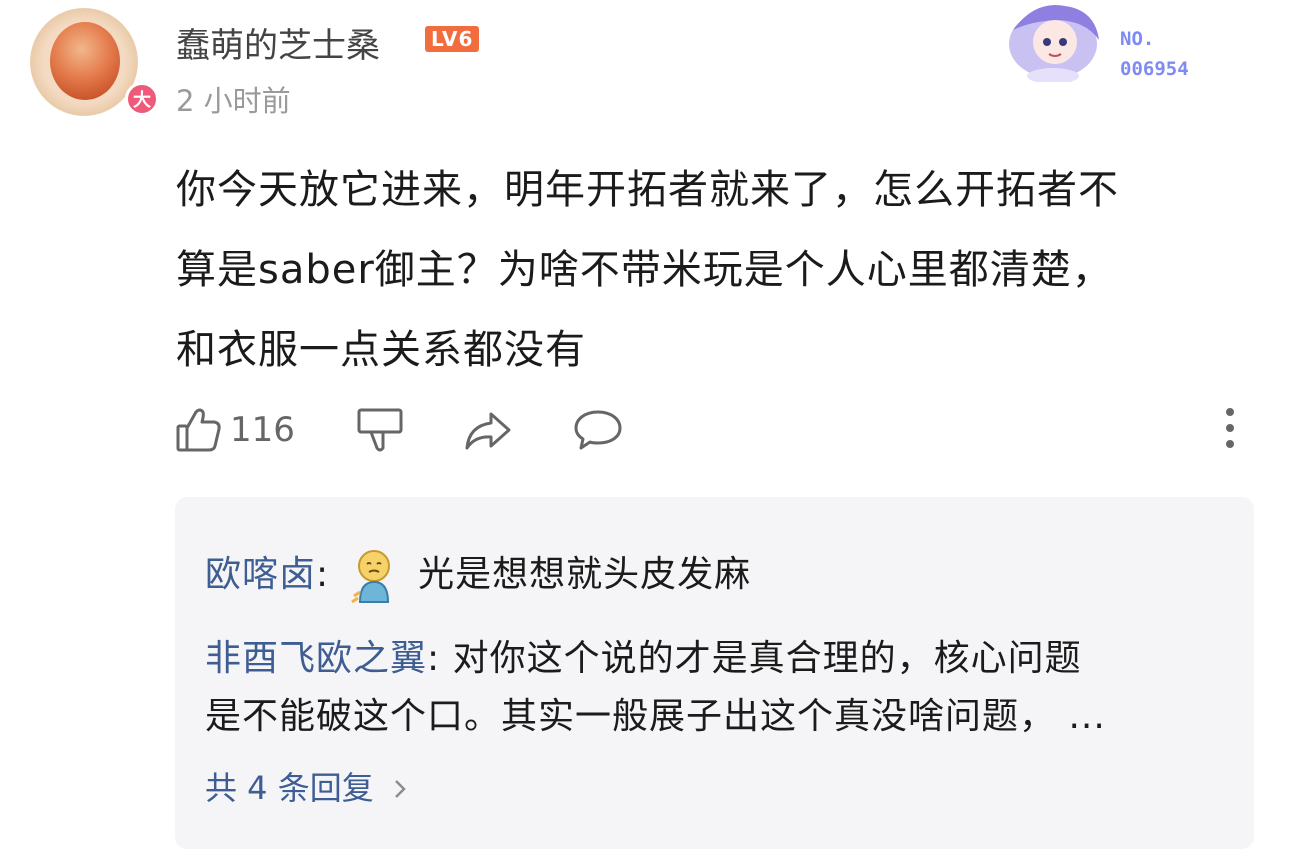 The height and width of the screenshot is (865, 1290). Describe the element at coordinates (233, 101) in the screenshot. I see `timestamp: 2 小时前` at that location.